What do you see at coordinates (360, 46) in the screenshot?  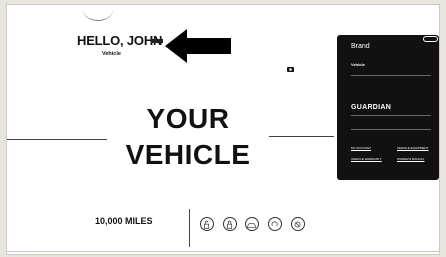 I see `panel-title: Brand` at bounding box center [360, 46].